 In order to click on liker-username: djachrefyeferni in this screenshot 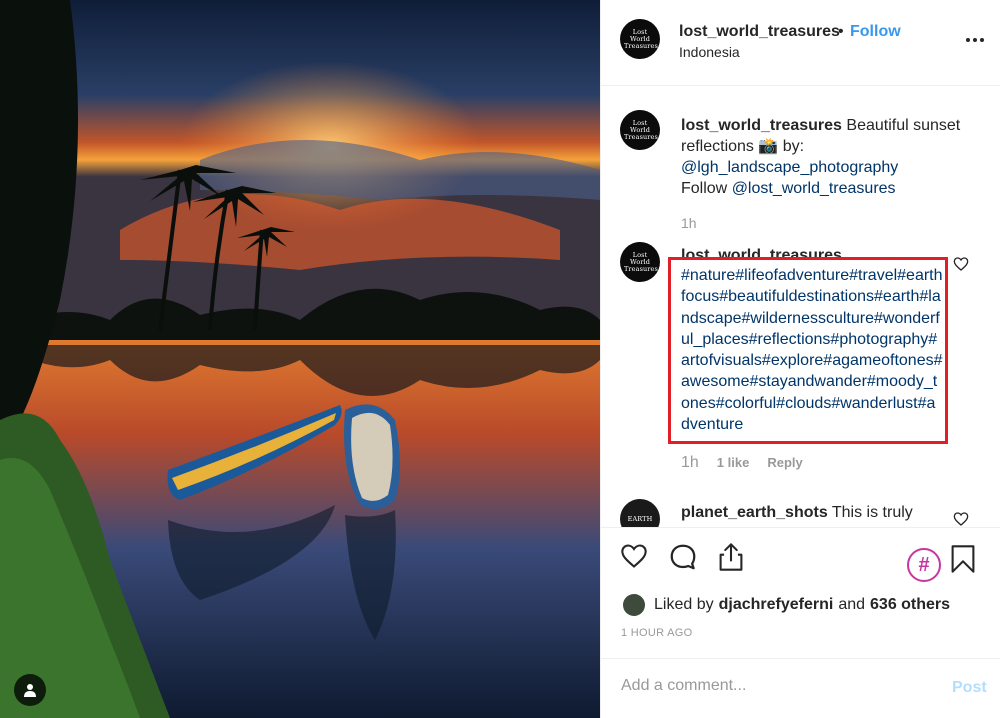, I will do `click(776, 605)`.